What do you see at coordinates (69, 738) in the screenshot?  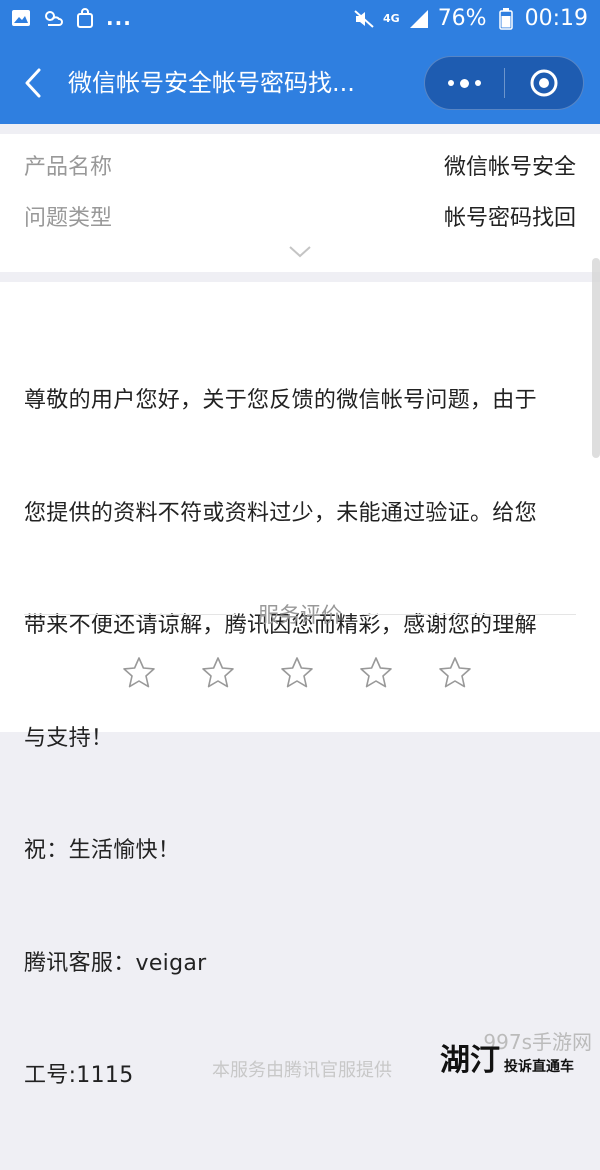 I see `message-line: 与支持！` at bounding box center [69, 738].